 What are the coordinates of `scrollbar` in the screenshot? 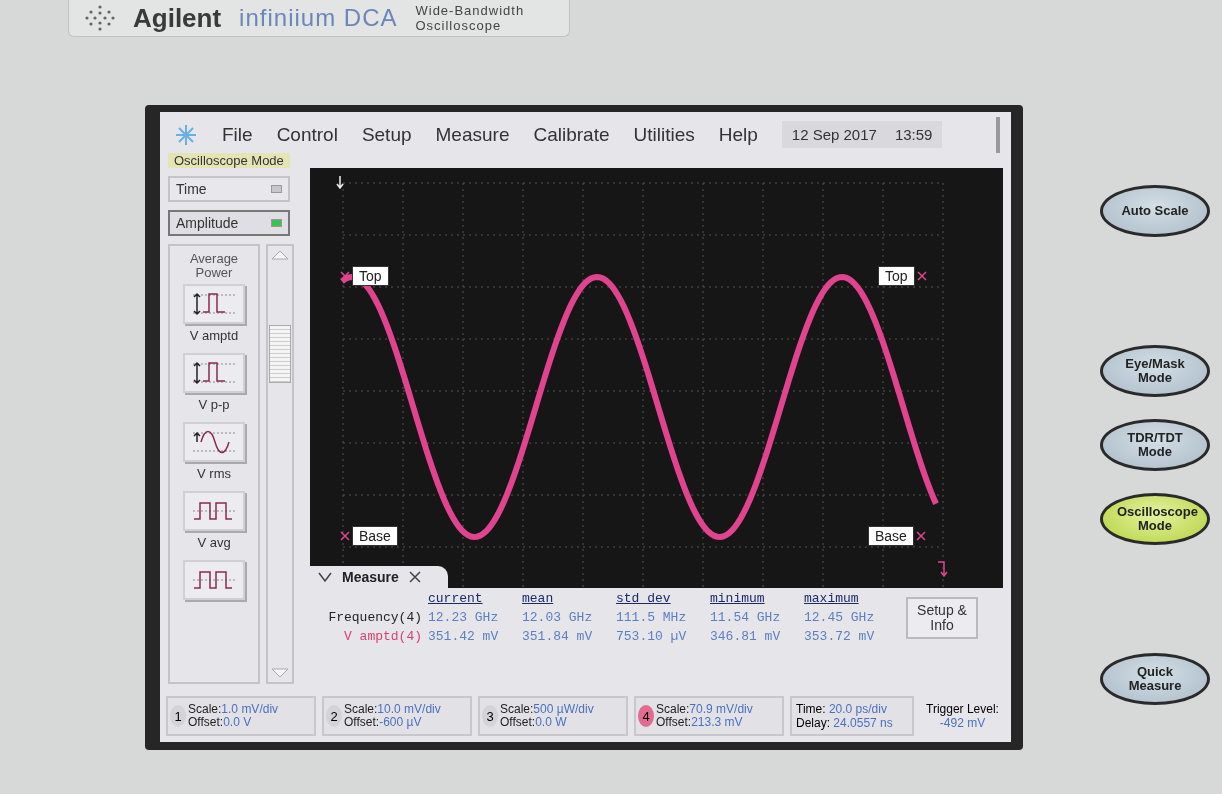 It's located at (280, 464).